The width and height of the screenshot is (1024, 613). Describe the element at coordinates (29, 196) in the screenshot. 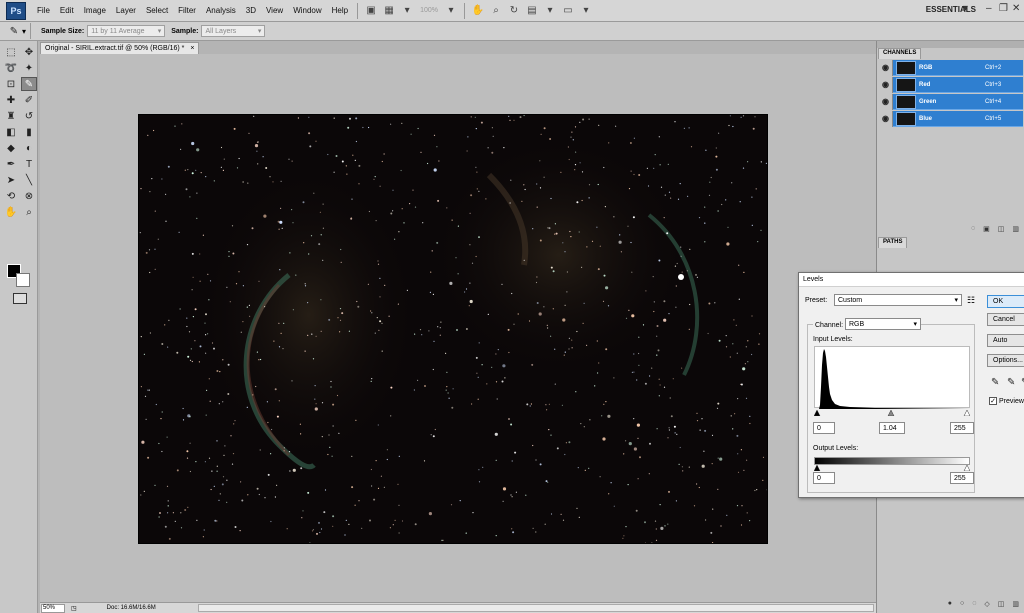

I see `3d-orbit-tool-icon: ⊗` at that location.